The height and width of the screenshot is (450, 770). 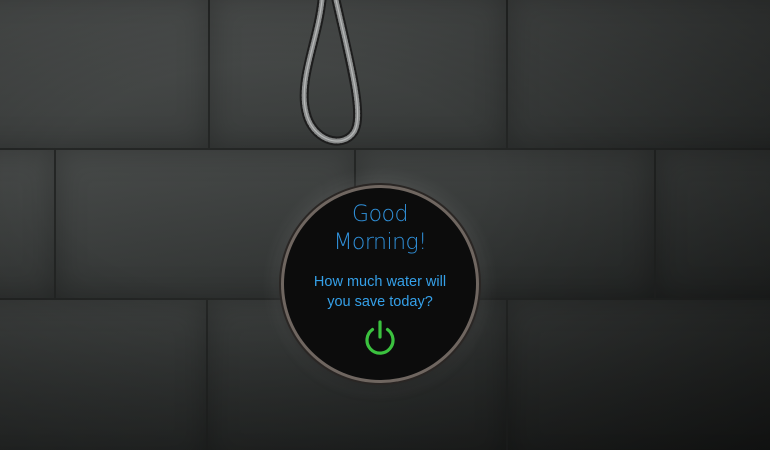 What do you see at coordinates (380, 214) in the screenshot?
I see `greeting-line-1: Good` at bounding box center [380, 214].